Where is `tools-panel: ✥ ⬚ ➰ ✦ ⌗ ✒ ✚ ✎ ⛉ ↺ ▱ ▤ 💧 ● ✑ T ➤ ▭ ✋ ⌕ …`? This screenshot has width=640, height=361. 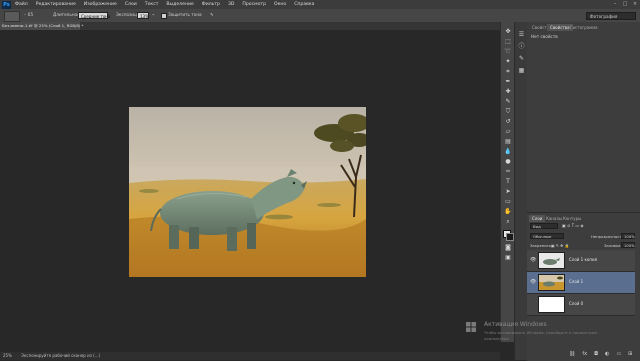
tools-panel: ✥ ⬚ ➰ ✦ ⌗ ✒ ✚ ✎ ⛉ ↺ ▱ ▤ 💧 ● ✑ T ➤ ▭ ✋ ⌕ … is located at coordinates (507, 182).